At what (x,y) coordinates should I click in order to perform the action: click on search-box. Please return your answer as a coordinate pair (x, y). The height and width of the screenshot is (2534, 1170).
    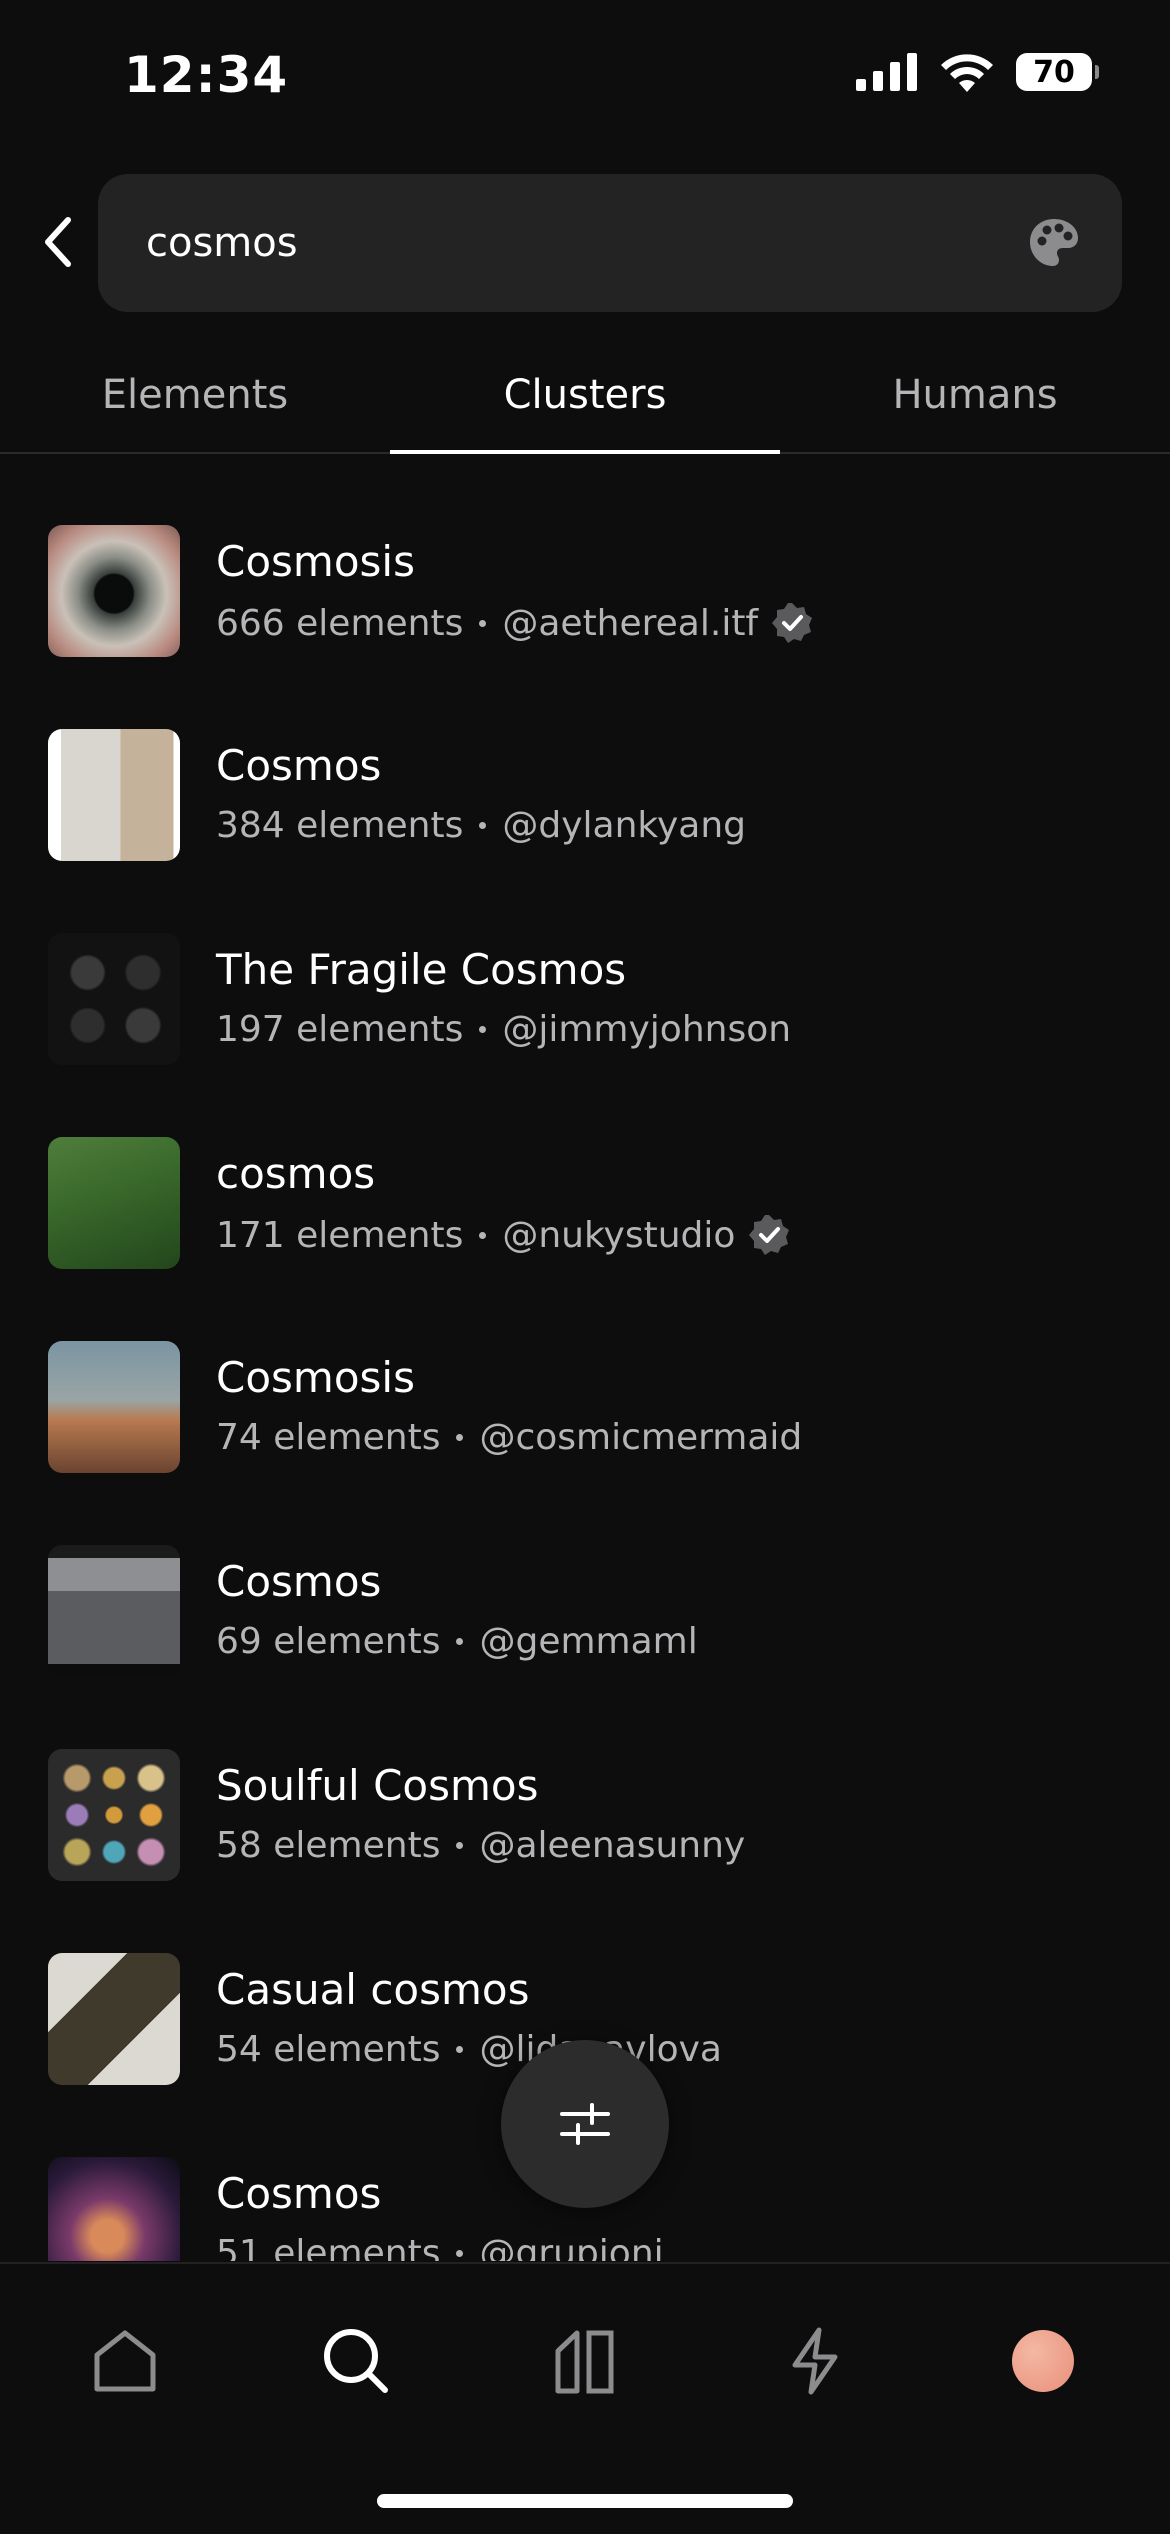
    Looking at the image, I should click on (610, 243).